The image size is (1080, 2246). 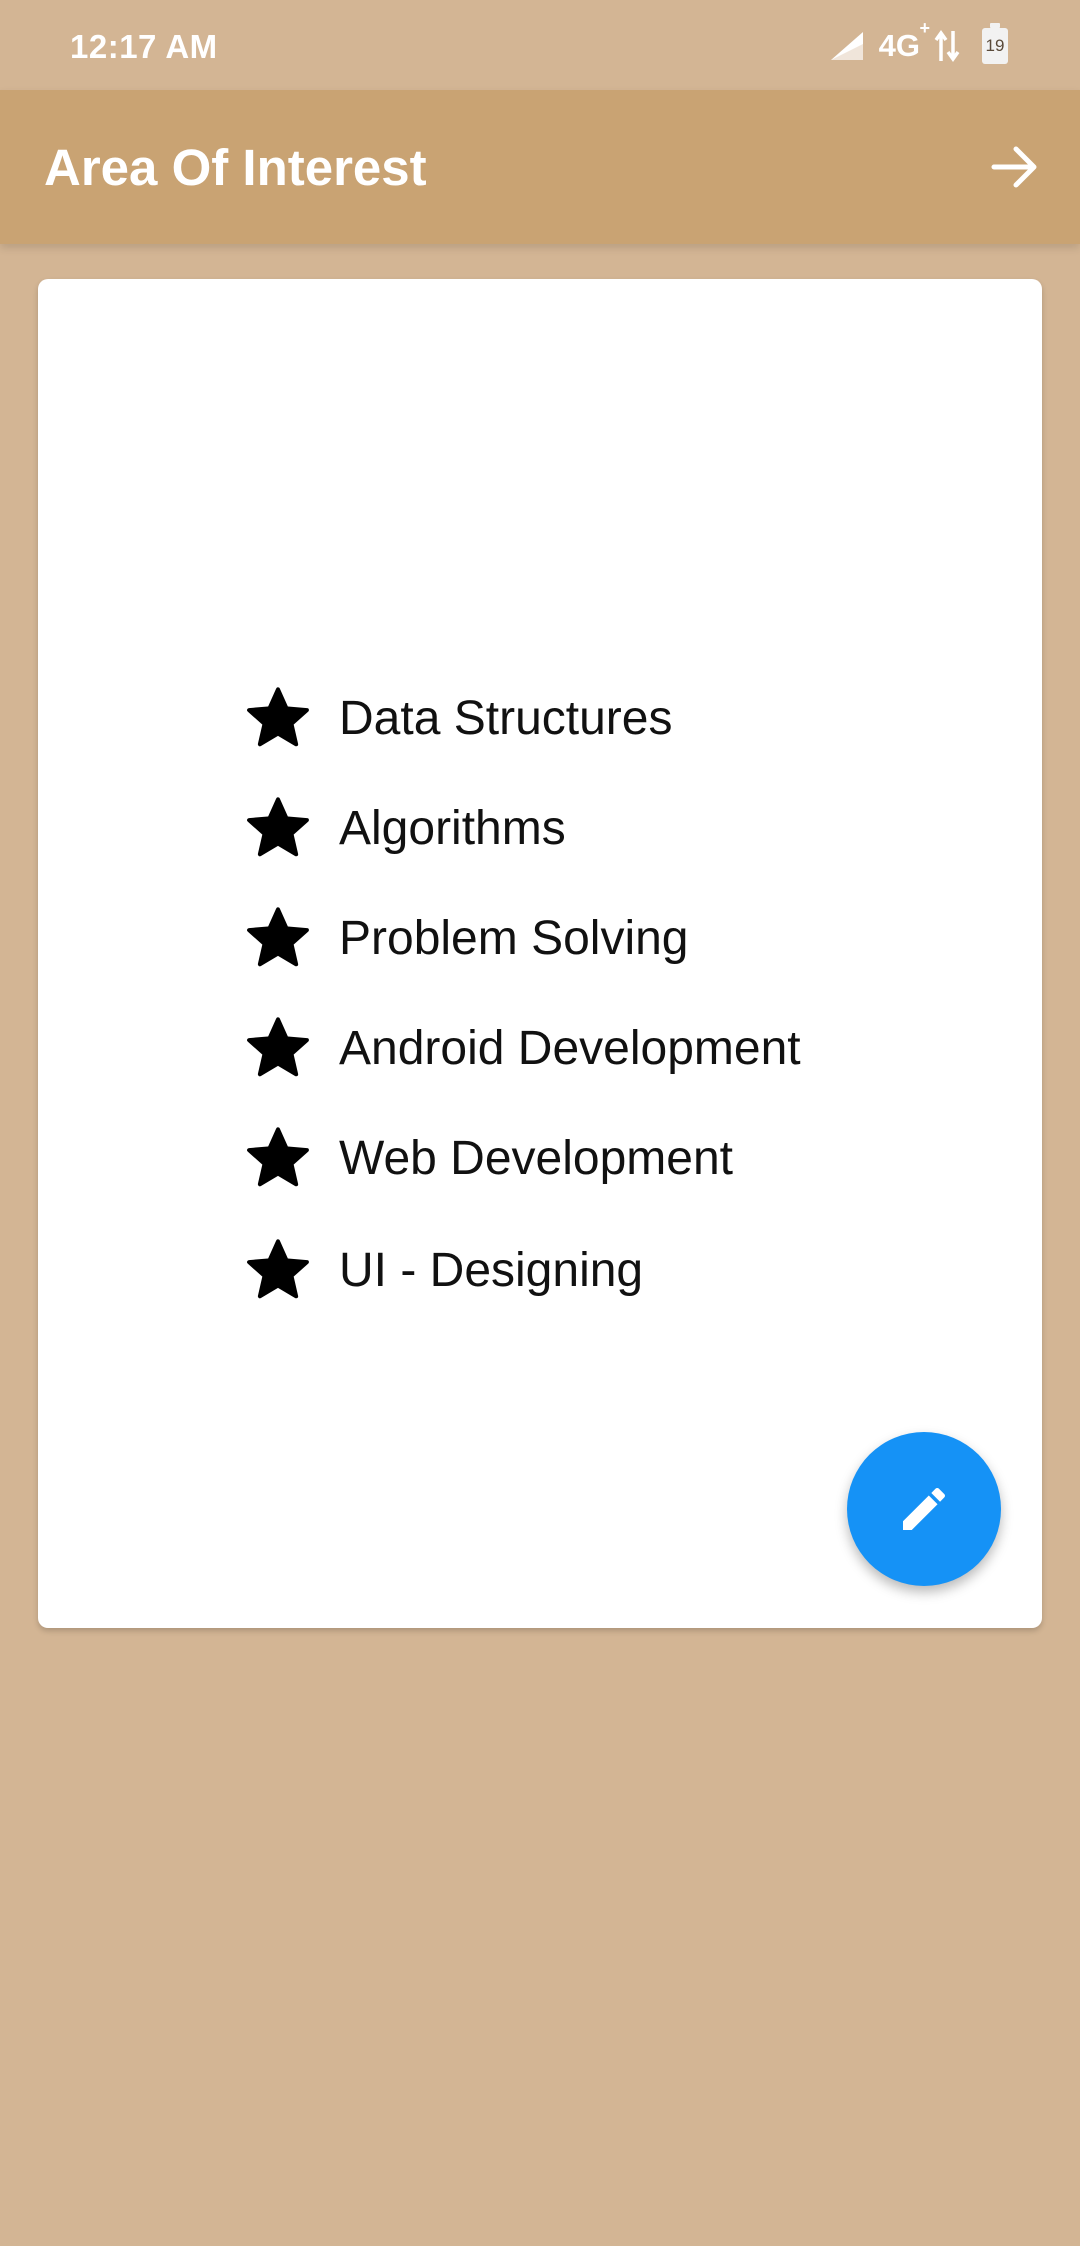 I want to click on battery-icon: 19, so click(x=995, y=43).